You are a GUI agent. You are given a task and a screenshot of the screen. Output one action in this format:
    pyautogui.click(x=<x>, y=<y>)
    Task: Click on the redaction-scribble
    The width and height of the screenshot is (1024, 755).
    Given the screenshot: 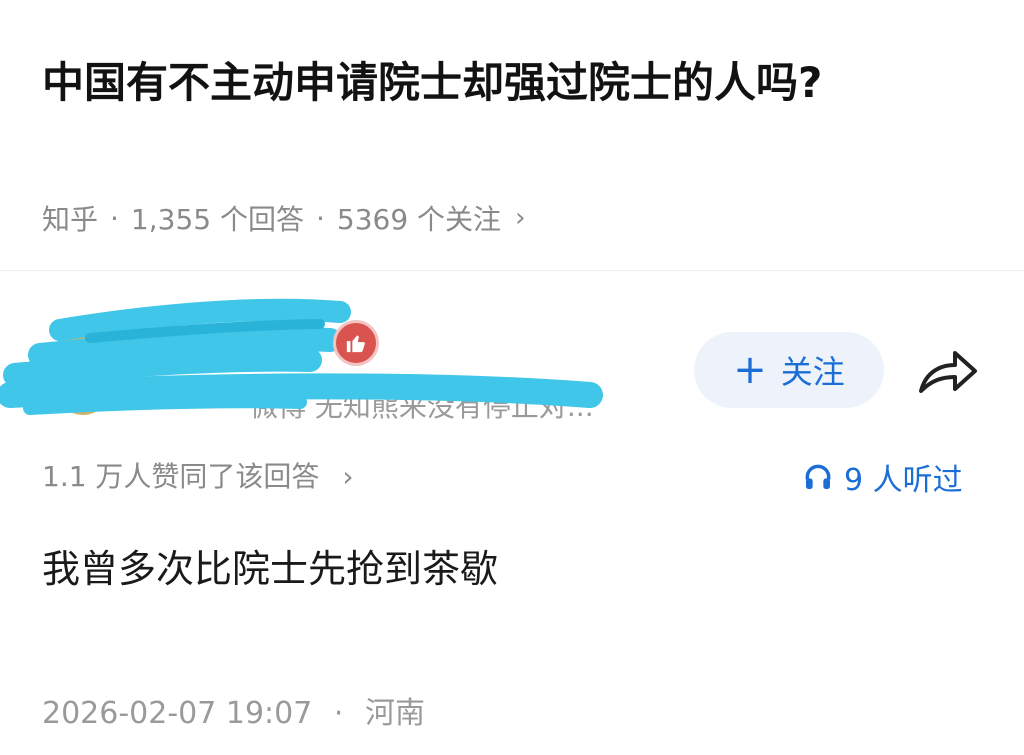 What is the action you would take?
    pyautogui.click(x=301, y=356)
    